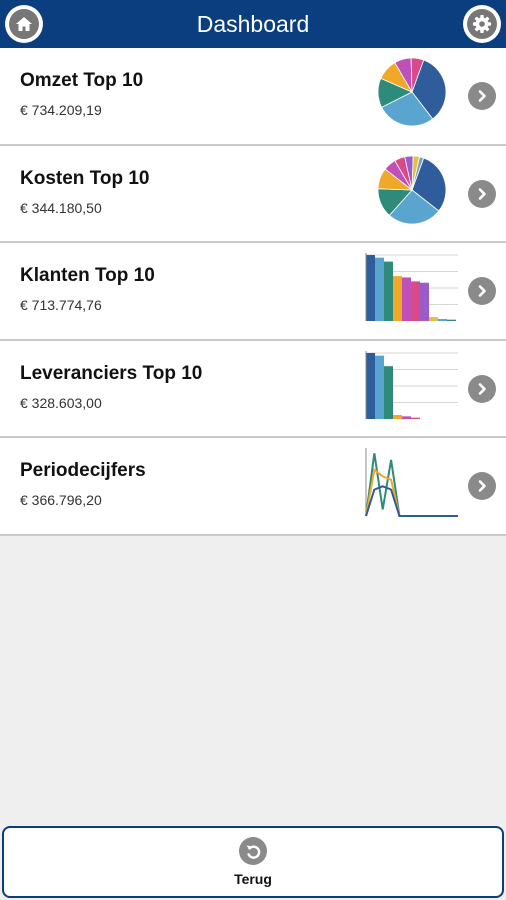 The image size is (506, 900). What do you see at coordinates (61, 402) in the screenshot?
I see `row-value: € 328.603,00` at bounding box center [61, 402].